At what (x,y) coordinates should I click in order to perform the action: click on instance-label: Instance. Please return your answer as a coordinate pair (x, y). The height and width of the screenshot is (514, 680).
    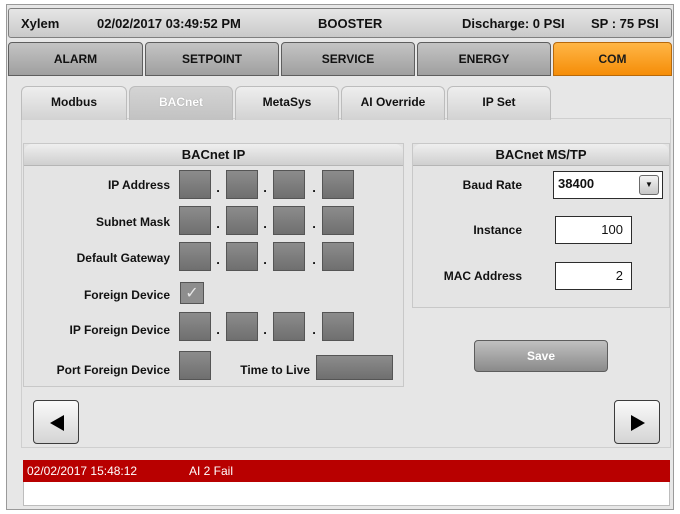
    Looking at the image, I should click on (497, 230).